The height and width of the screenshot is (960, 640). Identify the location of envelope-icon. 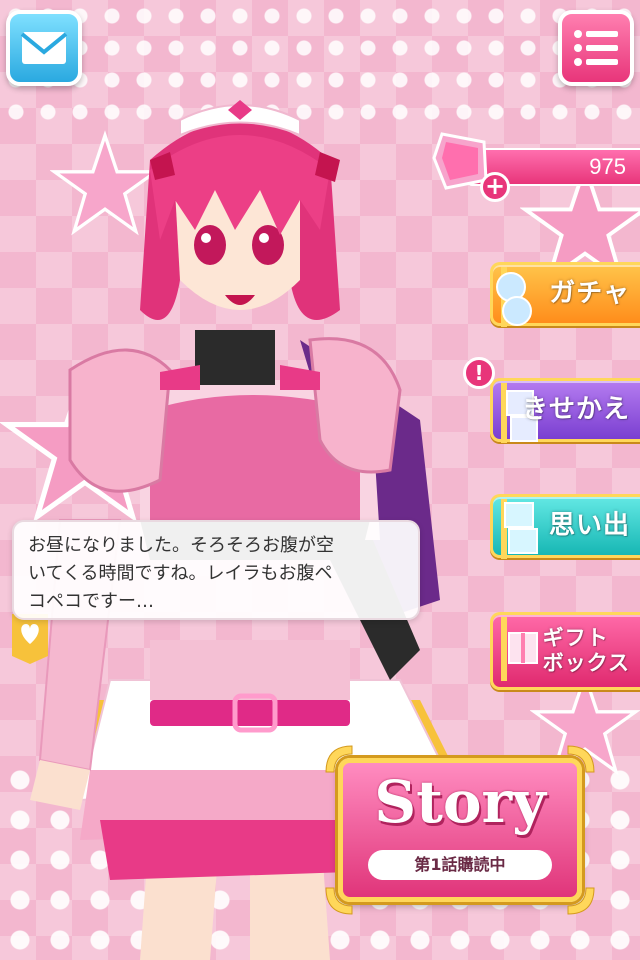
(44, 48).